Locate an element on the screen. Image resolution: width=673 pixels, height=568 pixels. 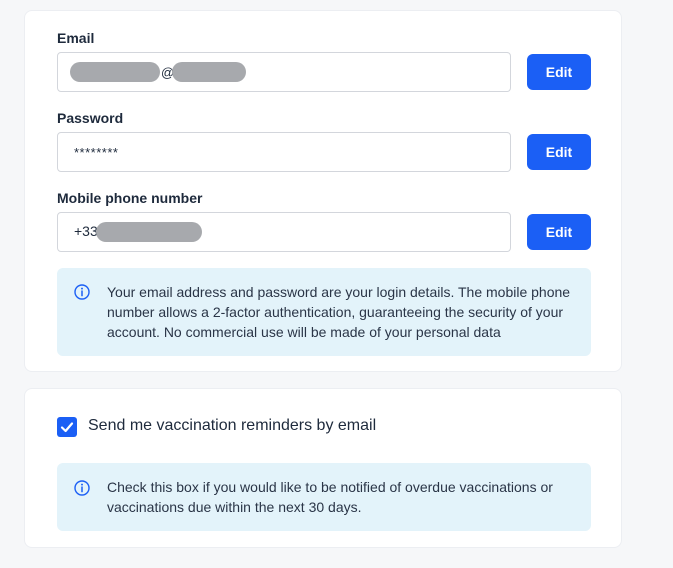
email-label: Email is located at coordinates (76, 38).